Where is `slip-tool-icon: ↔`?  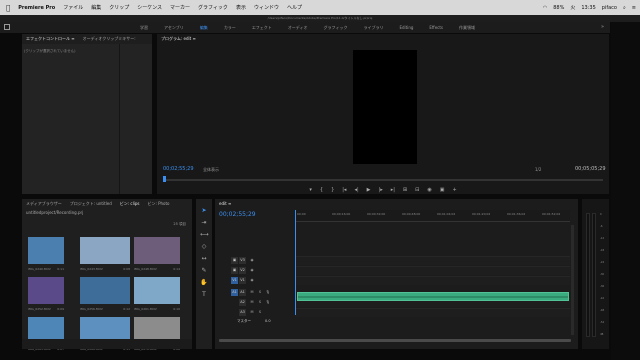 slip-tool-icon: ↔ is located at coordinates (204, 259).